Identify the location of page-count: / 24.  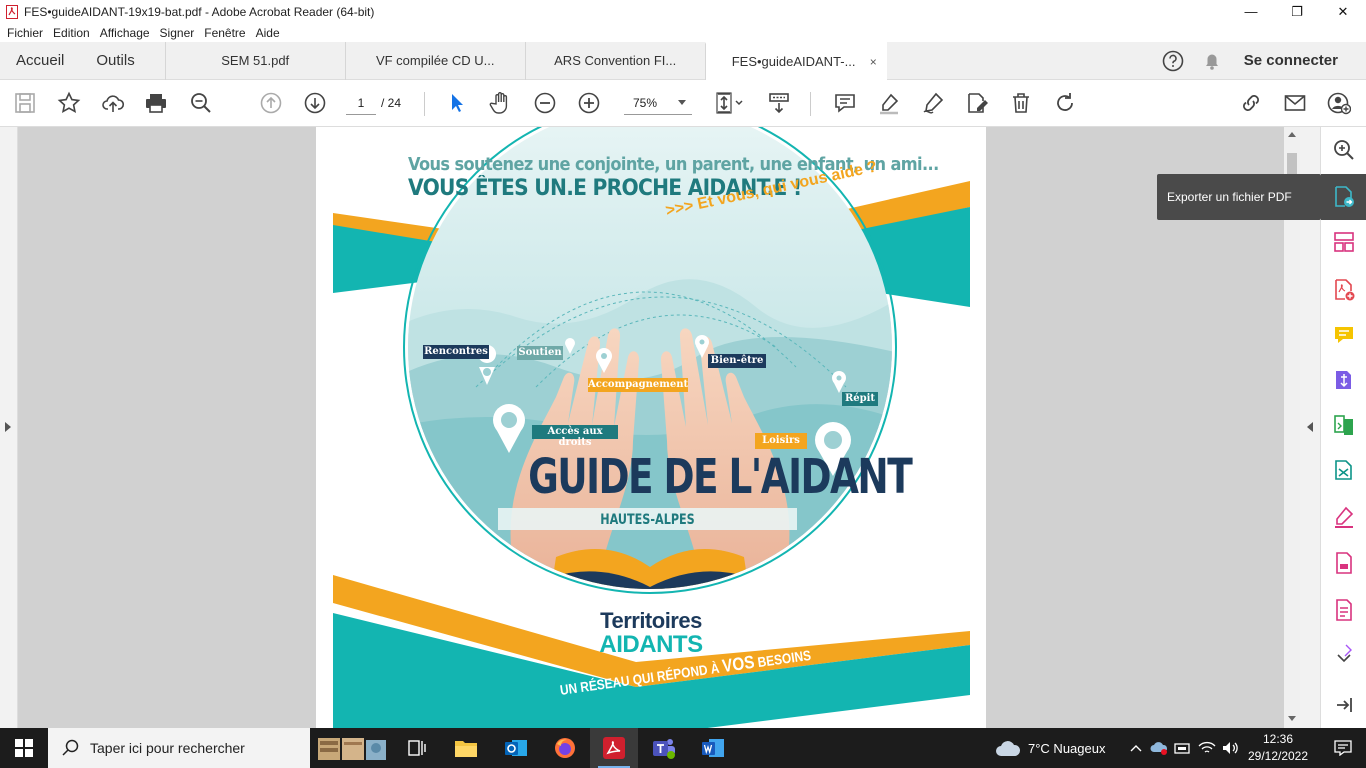
(391, 103).